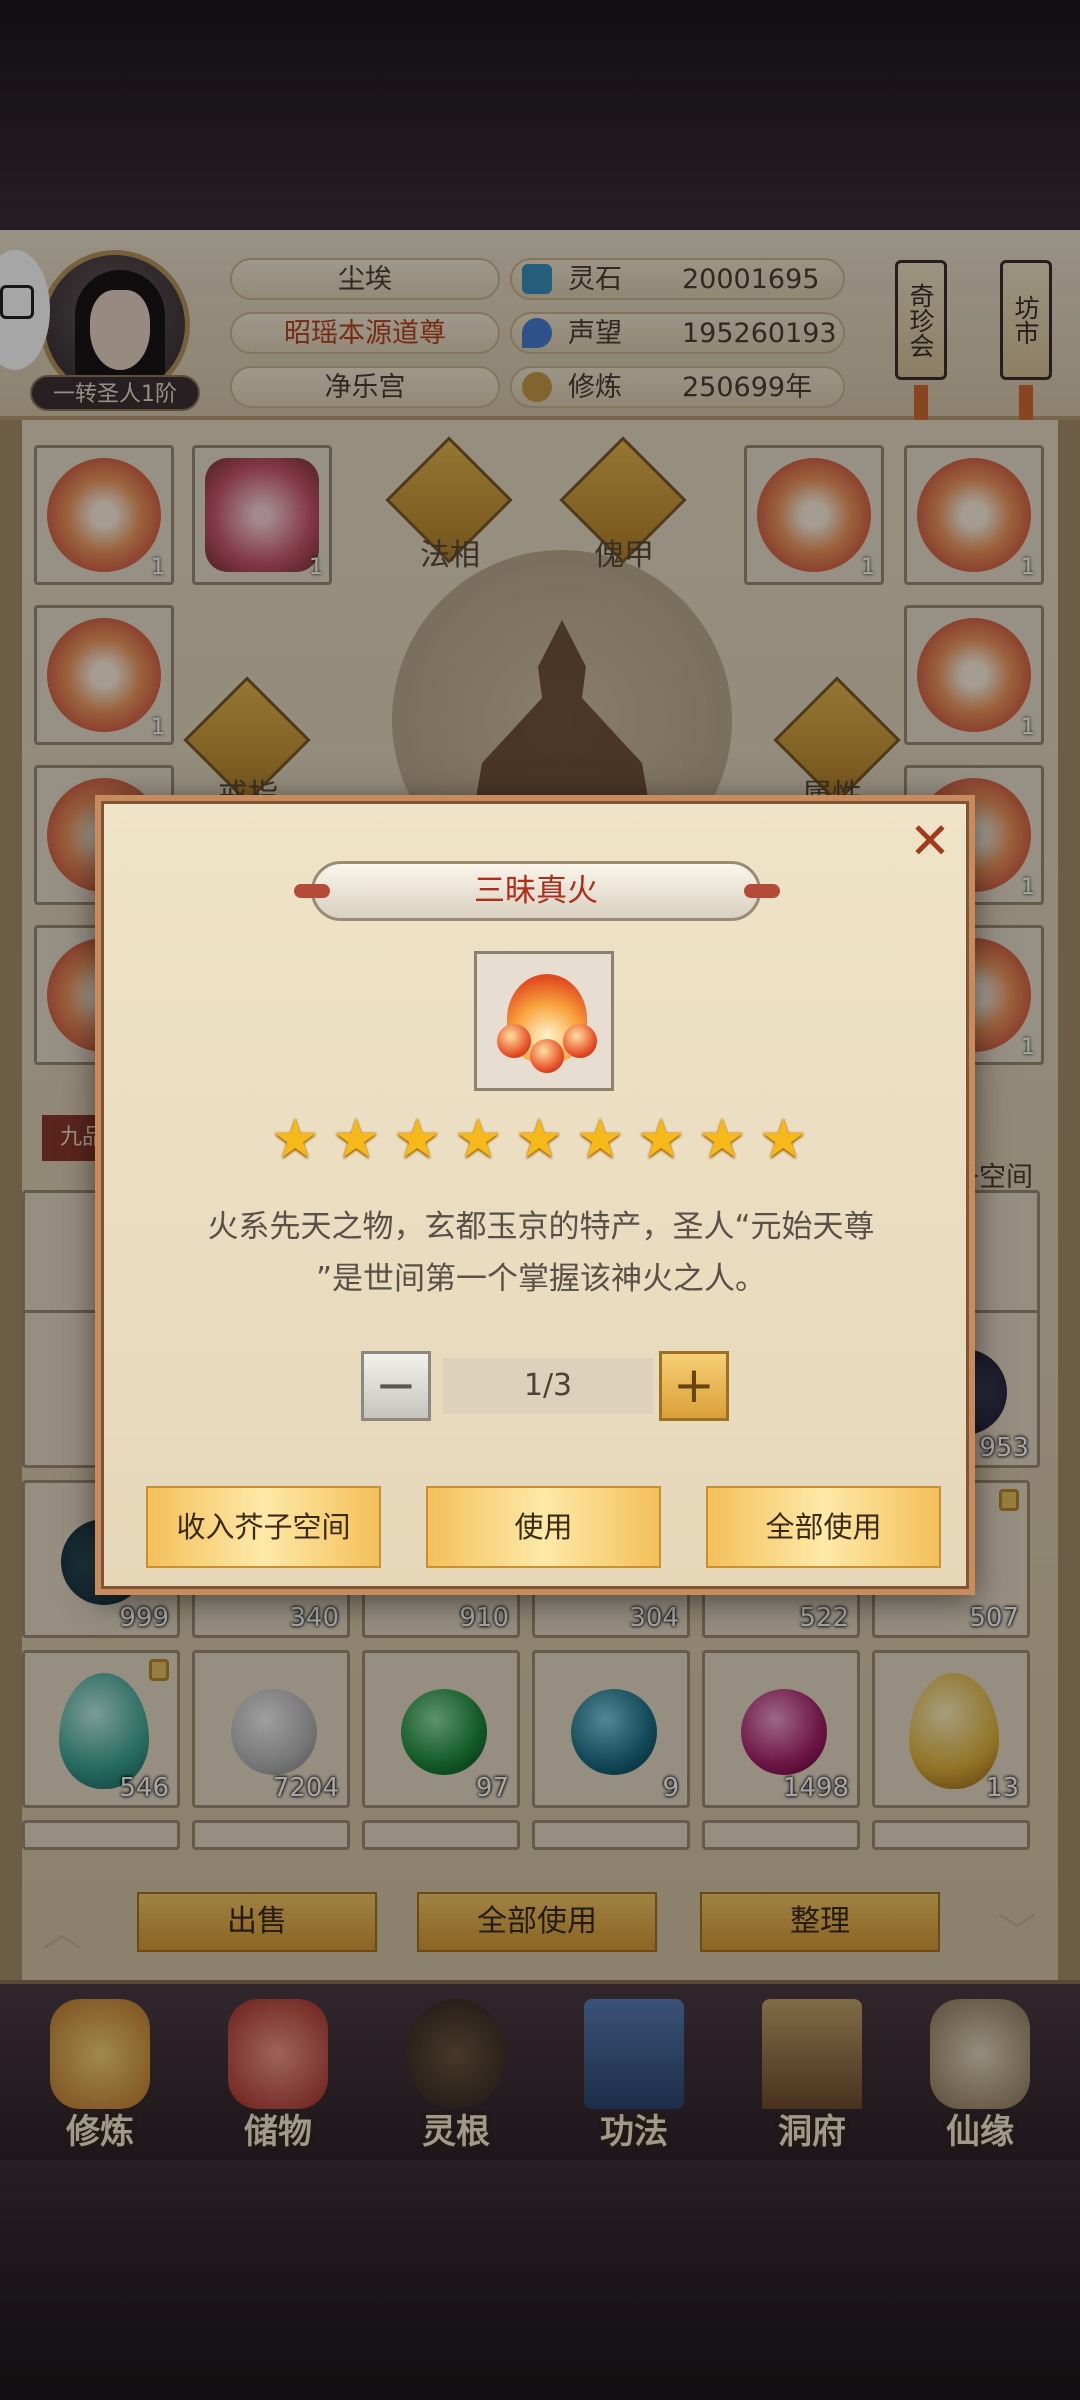 This screenshot has width=1080, height=2400. What do you see at coordinates (396, 1386) in the screenshot?
I see `decrease-button: −` at bounding box center [396, 1386].